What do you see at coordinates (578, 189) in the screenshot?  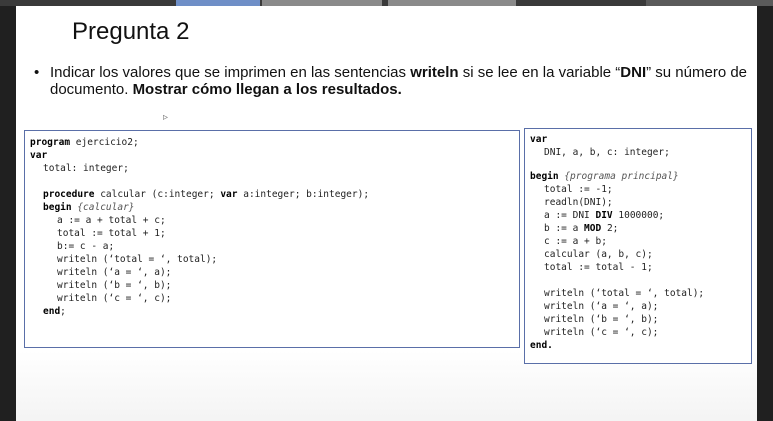 I see `code-line: total := -1;` at bounding box center [578, 189].